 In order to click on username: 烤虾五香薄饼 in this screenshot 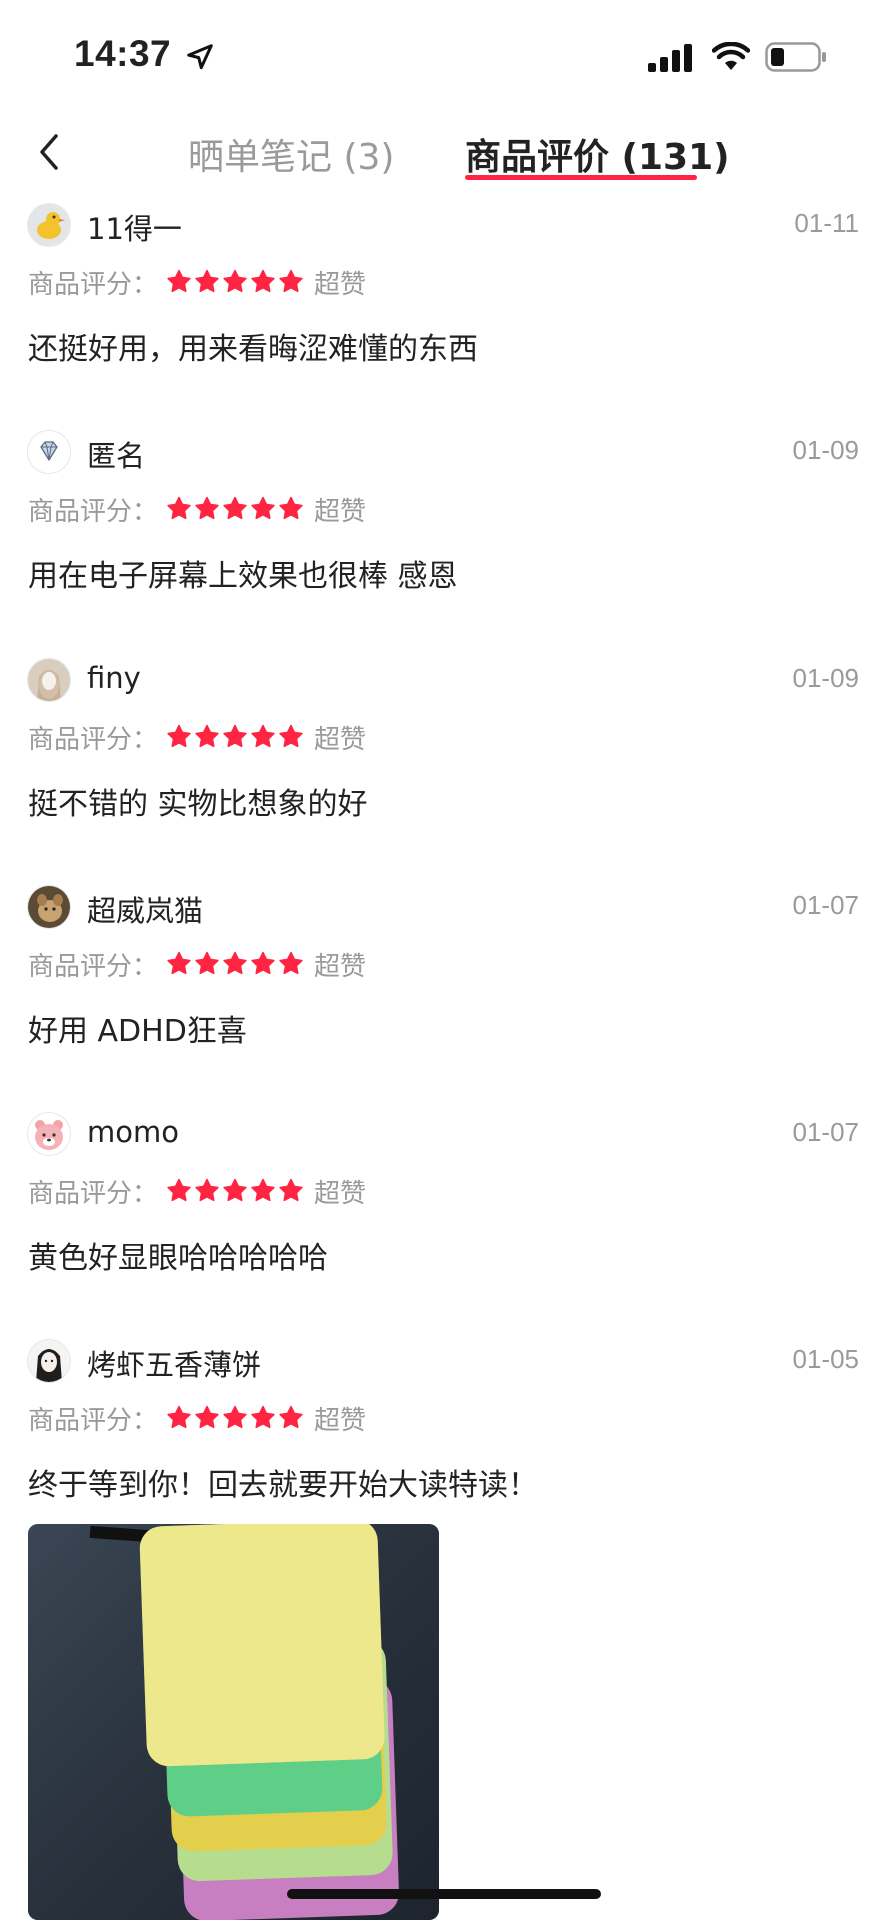, I will do `click(174, 1363)`.